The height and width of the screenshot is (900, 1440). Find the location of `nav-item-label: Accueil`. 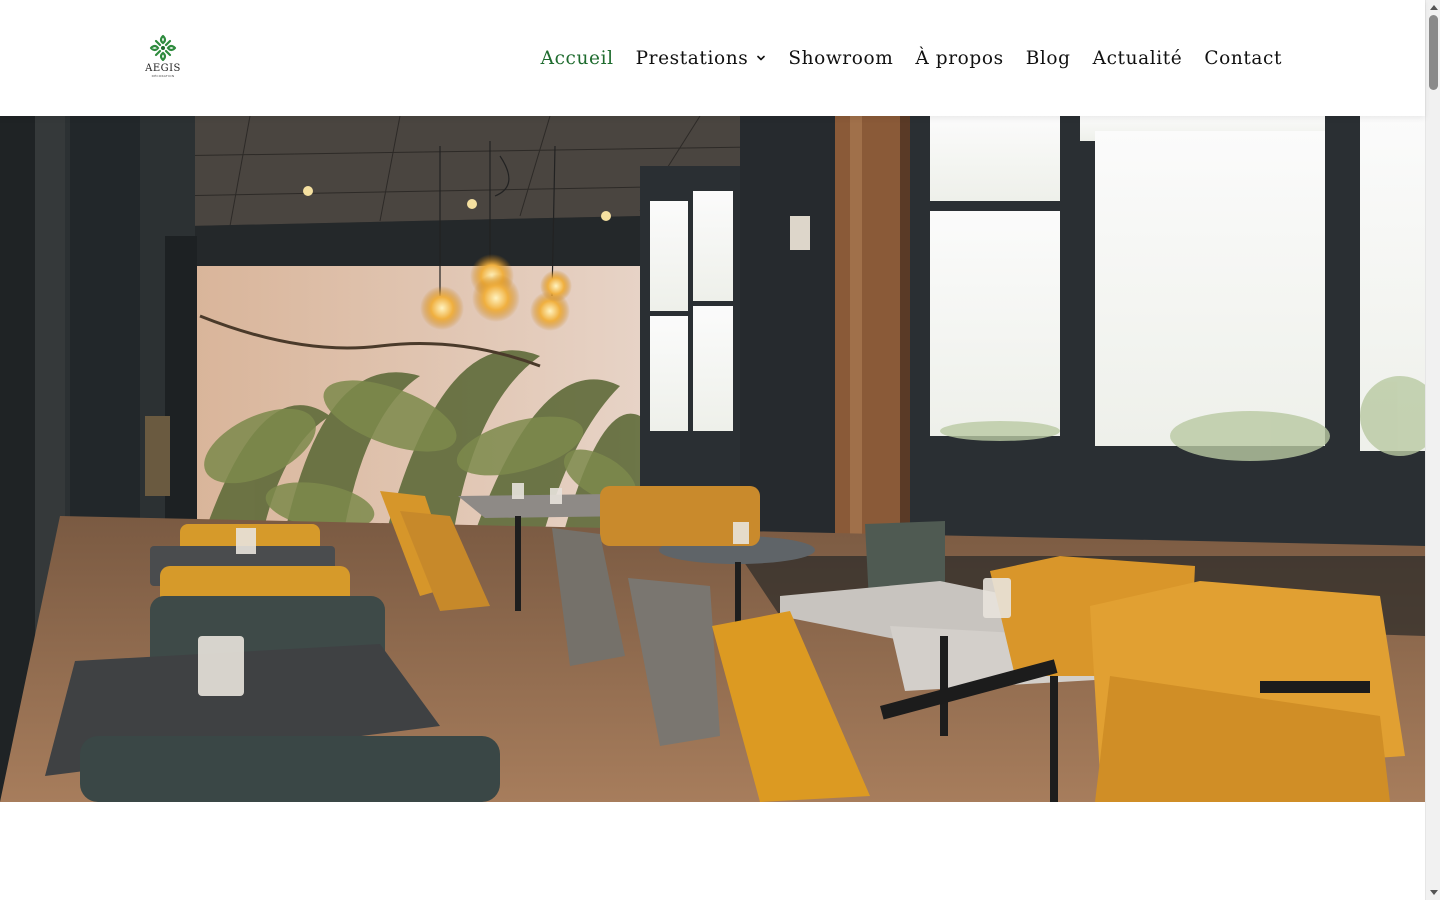

nav-item-label: Accueil is located at coordinates (577, 58).